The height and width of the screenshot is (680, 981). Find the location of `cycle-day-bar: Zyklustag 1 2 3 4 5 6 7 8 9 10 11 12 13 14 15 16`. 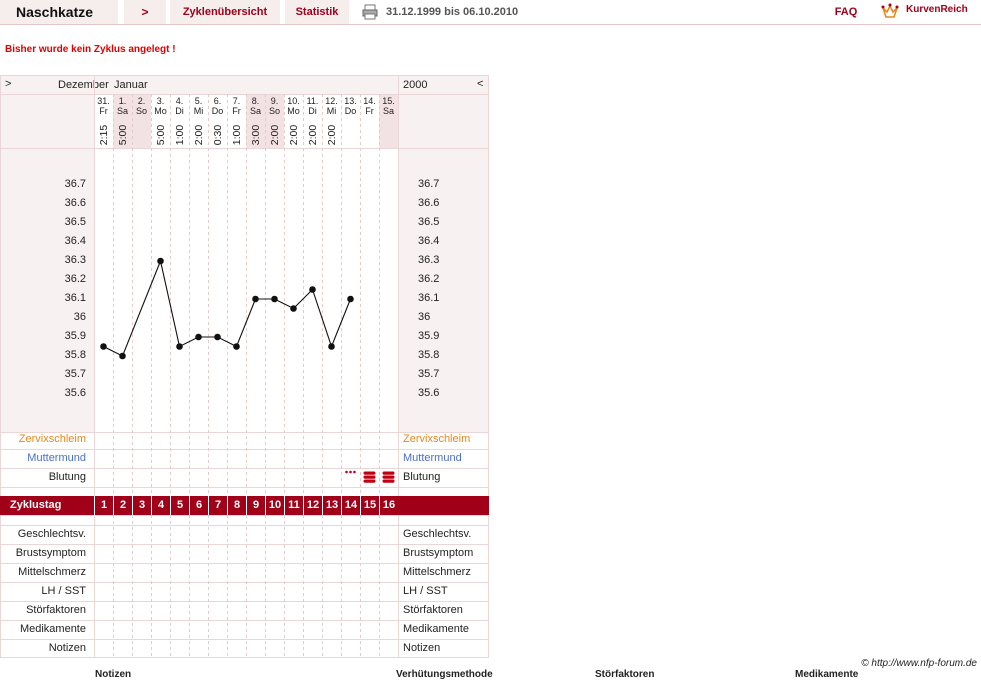

cycle-day-bar: Zyklustag 1 2 3 4 5 6 7 8 9 10 11 12 13 14 15 16 is located at coordinates (244, 505).